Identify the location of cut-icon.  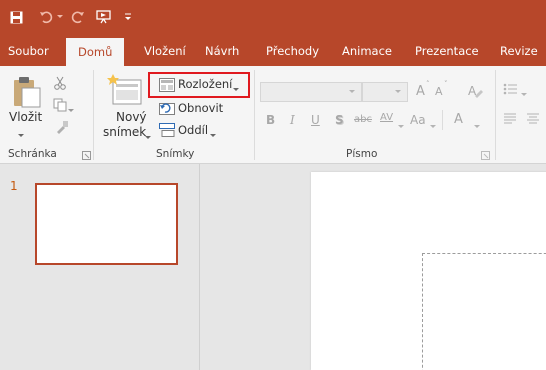
(60, 84).